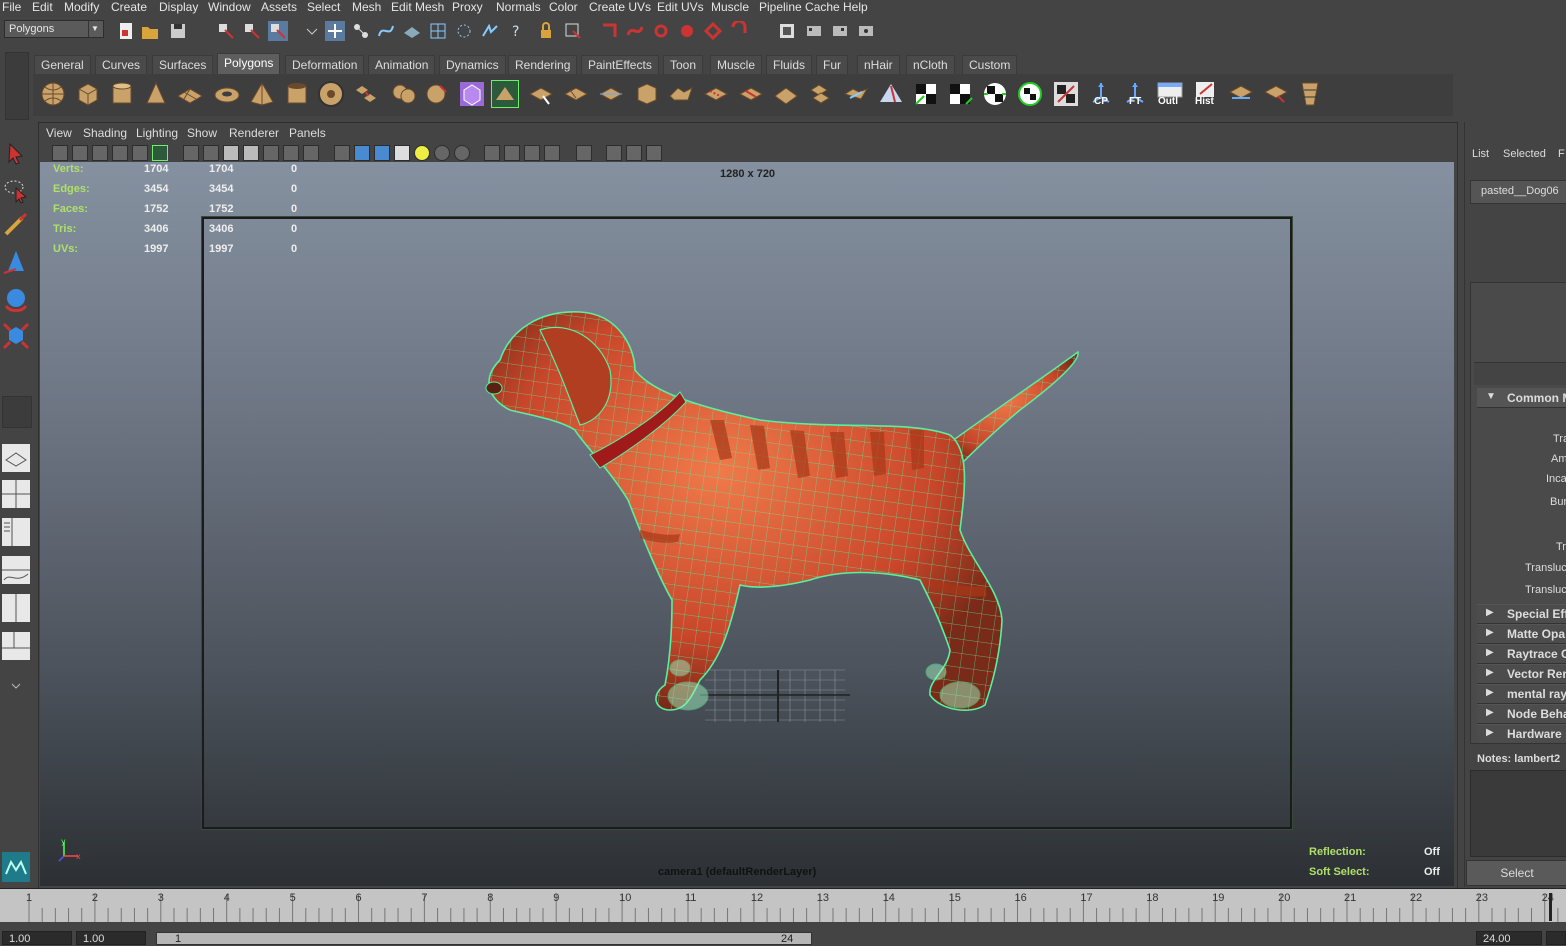 This screenshot has height=946, width=1566. I want to click on select-rendering-icon, so click(490, 31).